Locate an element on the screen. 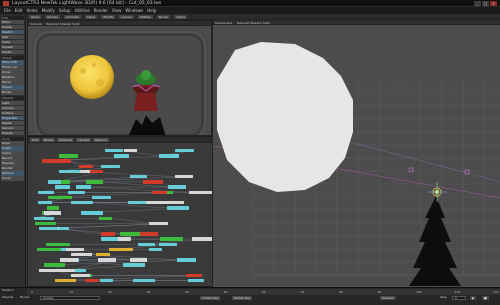 This screenshot has height=305, width=500. tab-modify: Modify is located at coordinates (108, 17).